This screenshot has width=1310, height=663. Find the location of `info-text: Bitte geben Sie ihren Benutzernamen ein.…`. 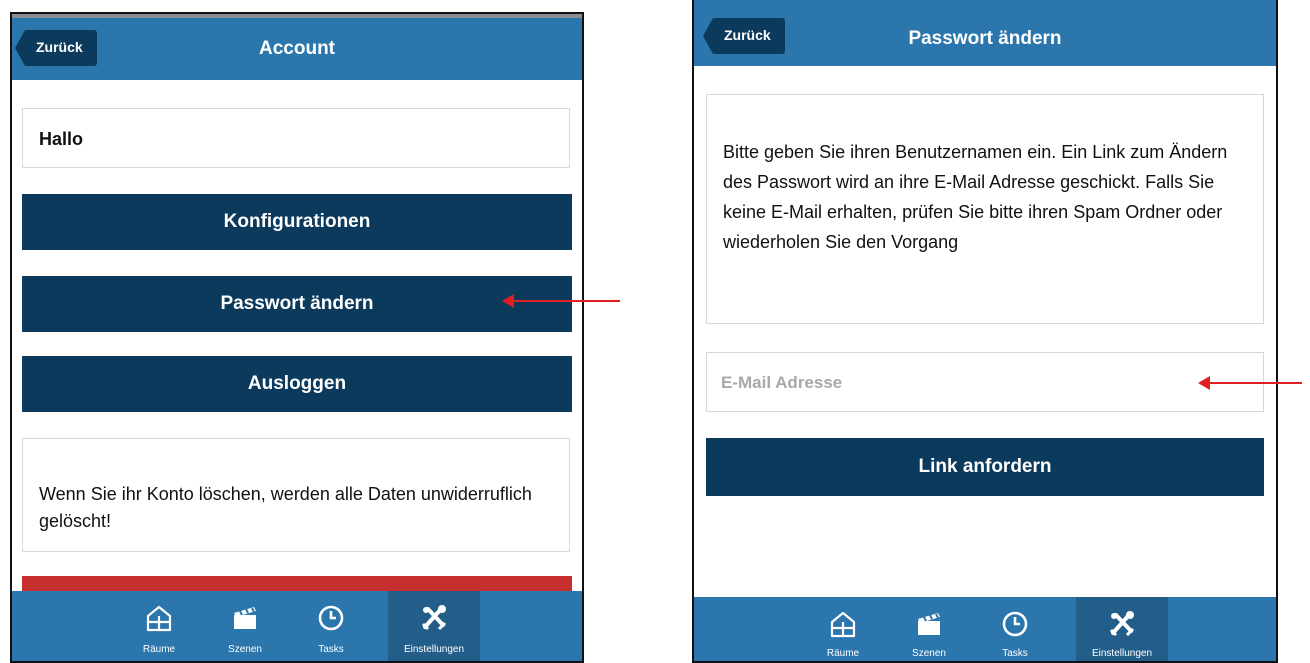

info-text: Bitte geben Sie ihren Benutzernamen ein.… is located at coordinates (975, 197).